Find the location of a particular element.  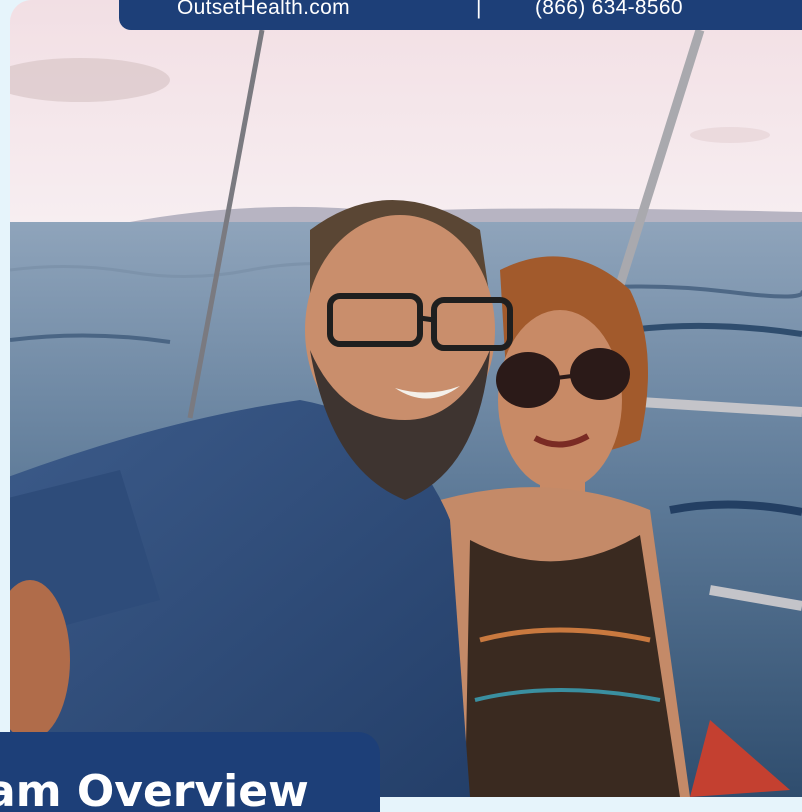

website-link: OutsetHealth.com is located at coordinates (263, 10).